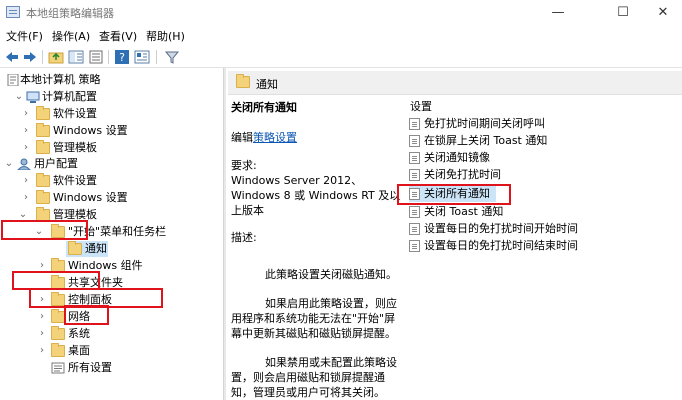  Describe the element at coordinates (661, 13) in the screenshot. I see `close-button: ✕` at that location.